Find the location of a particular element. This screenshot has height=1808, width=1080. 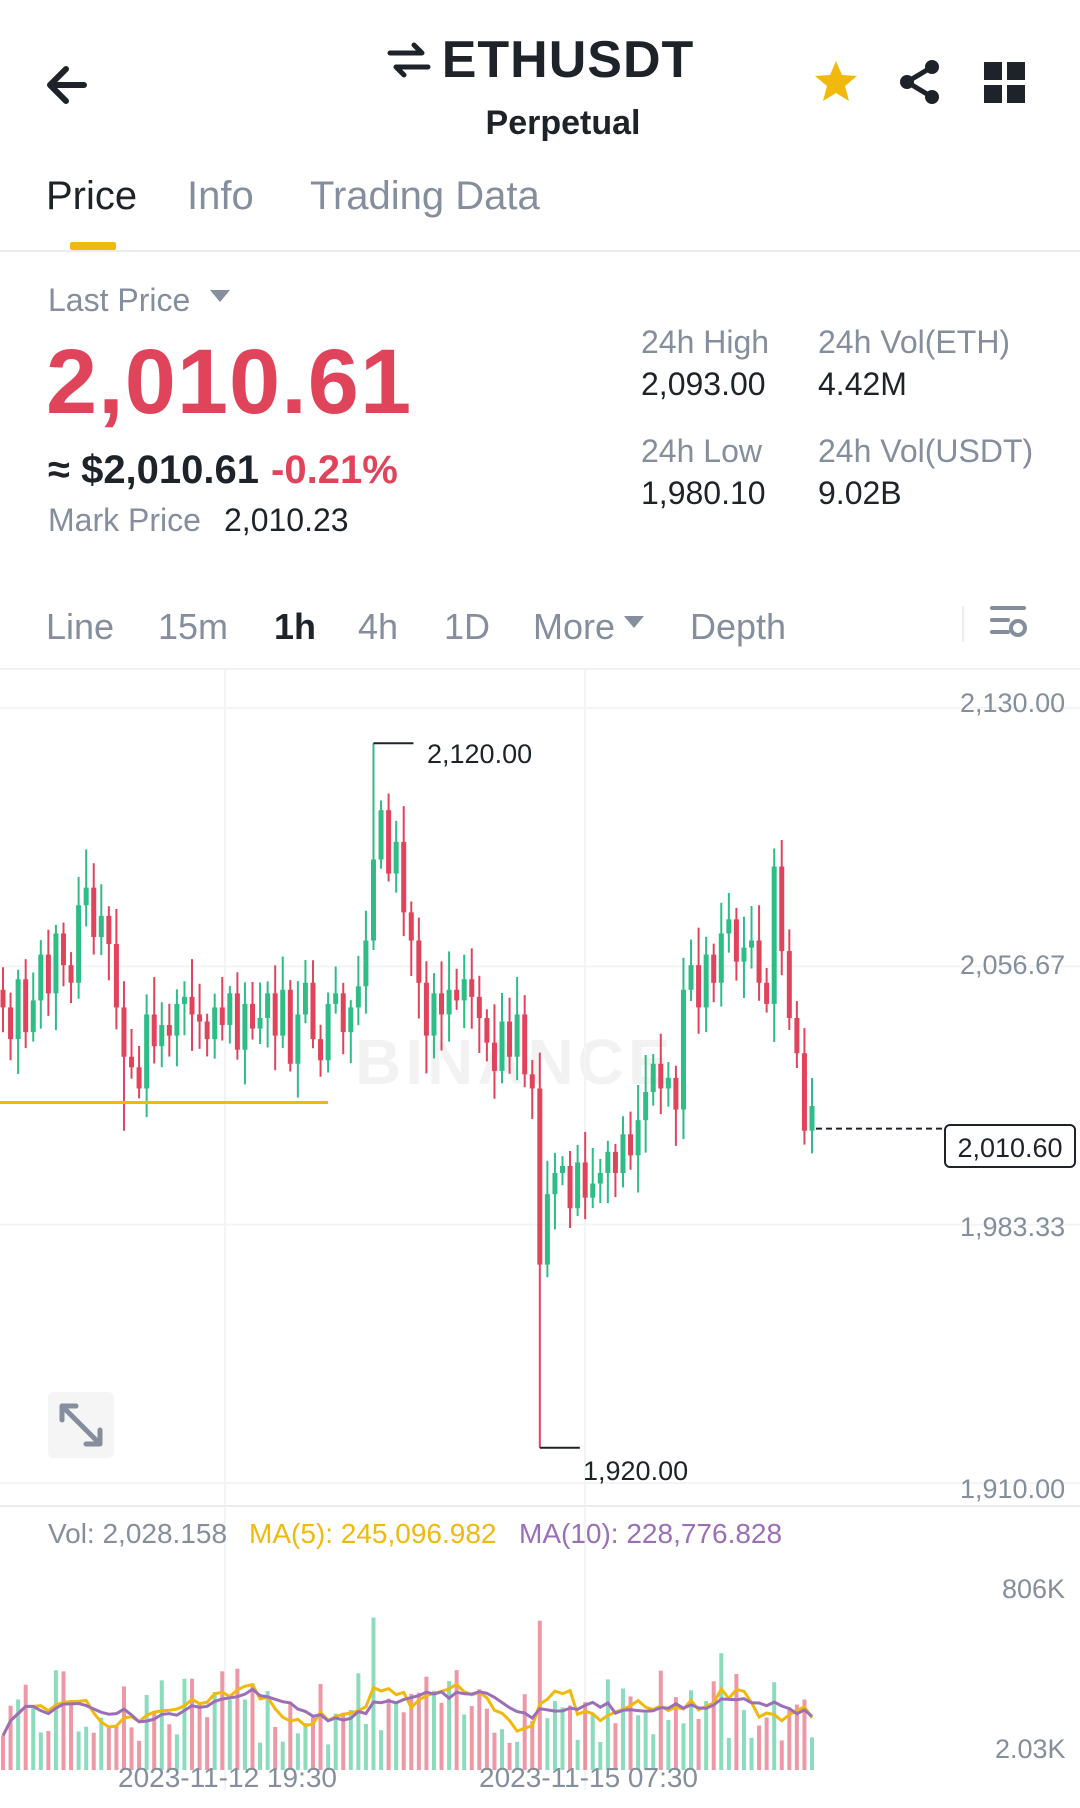

star-icon is located at coordinates (836, 82).